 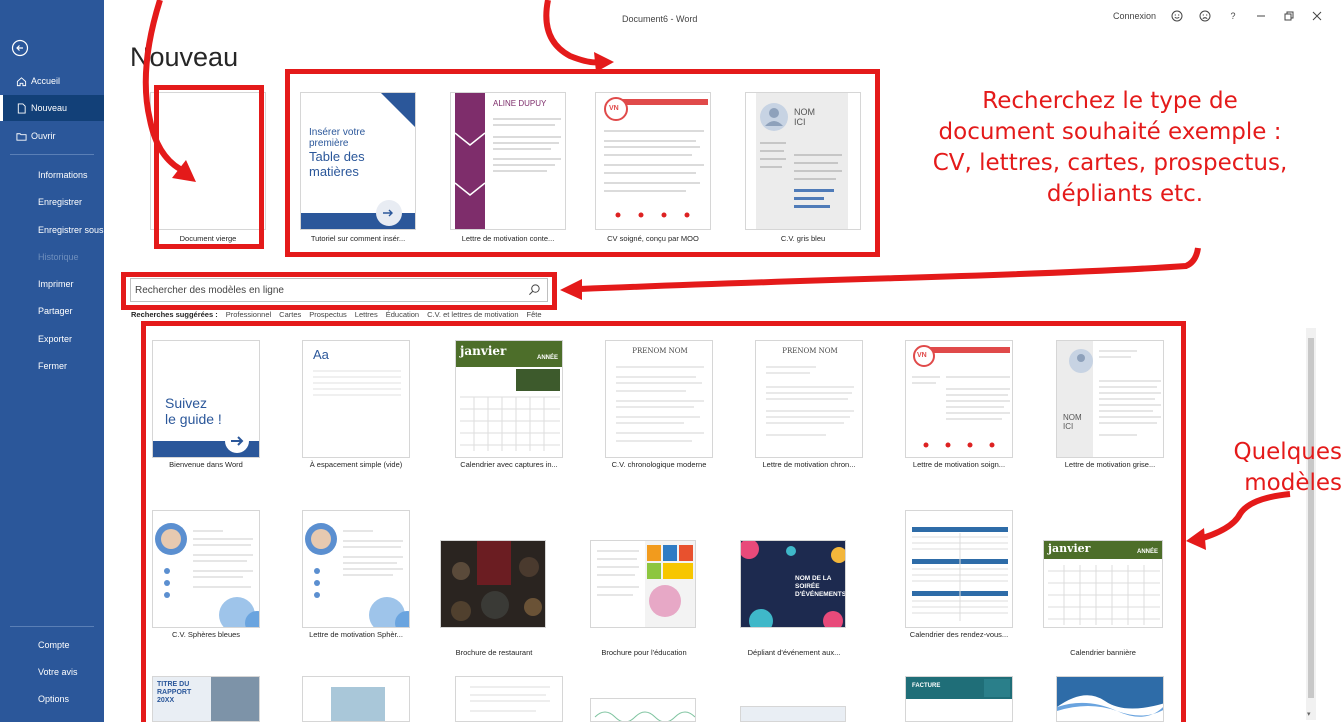 I want to click on annotation-arrowhead-search, so click(x=571, y=289).